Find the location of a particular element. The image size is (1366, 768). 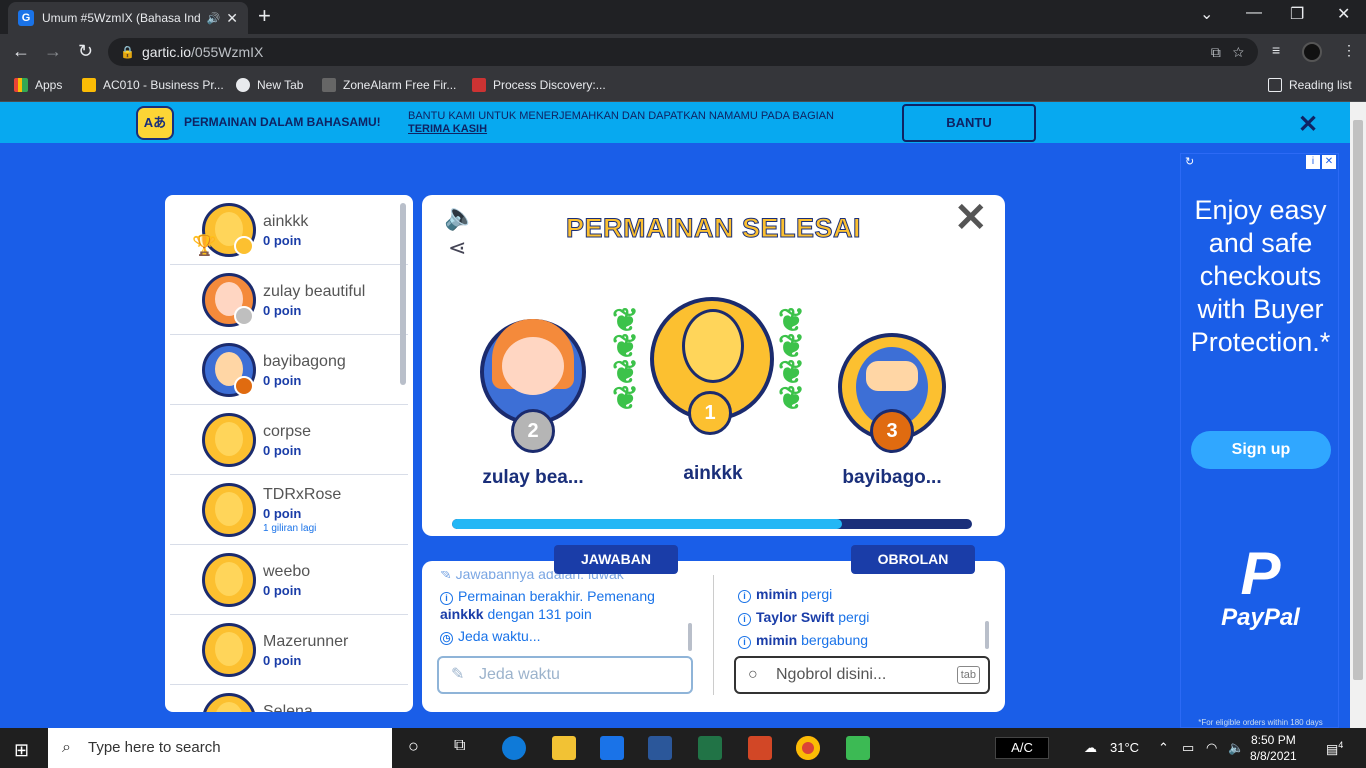

player-row: Mazerunner 0 poin is located at coordinates (289, 650).